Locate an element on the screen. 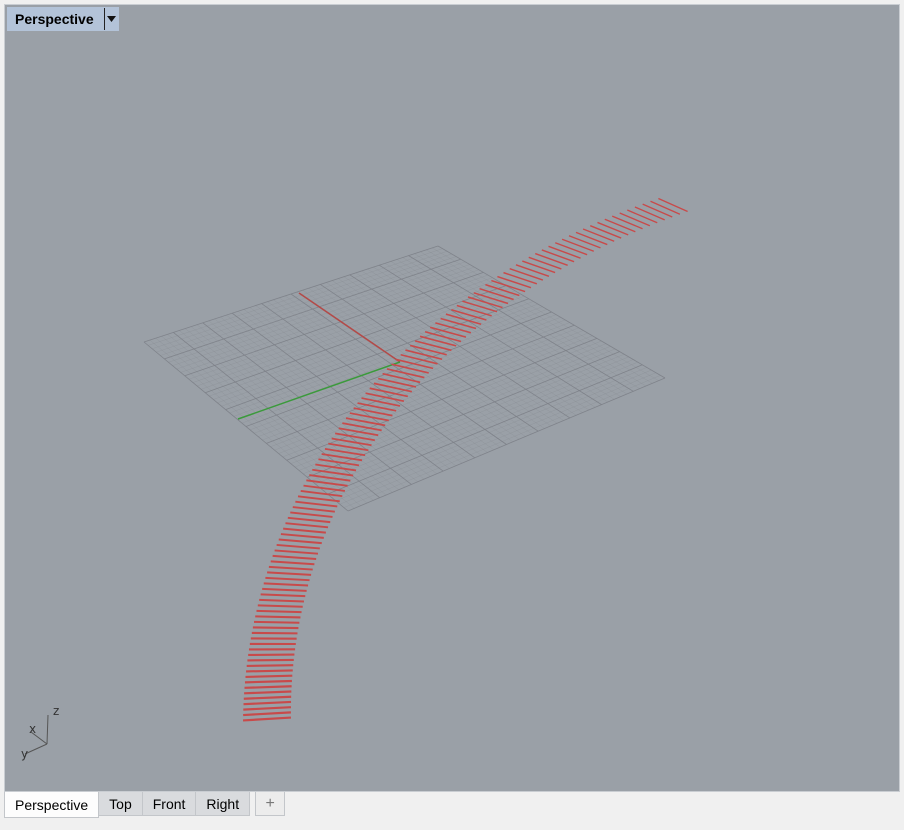  viewport-title: Perspective is located at coordinates (54, 19).